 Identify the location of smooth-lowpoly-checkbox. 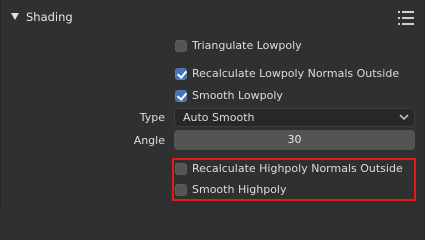
(181, 96).